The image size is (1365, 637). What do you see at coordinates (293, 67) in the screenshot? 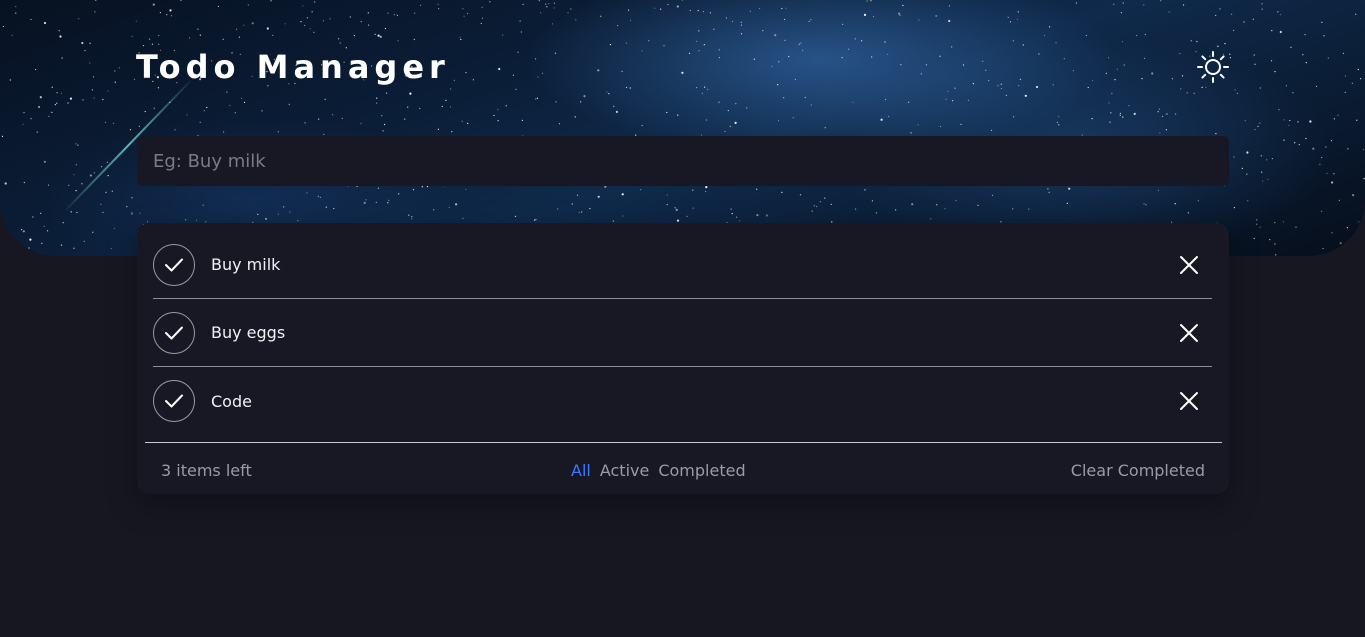
I see `app-title: Todo Manager` at bounding box center [293, 67].